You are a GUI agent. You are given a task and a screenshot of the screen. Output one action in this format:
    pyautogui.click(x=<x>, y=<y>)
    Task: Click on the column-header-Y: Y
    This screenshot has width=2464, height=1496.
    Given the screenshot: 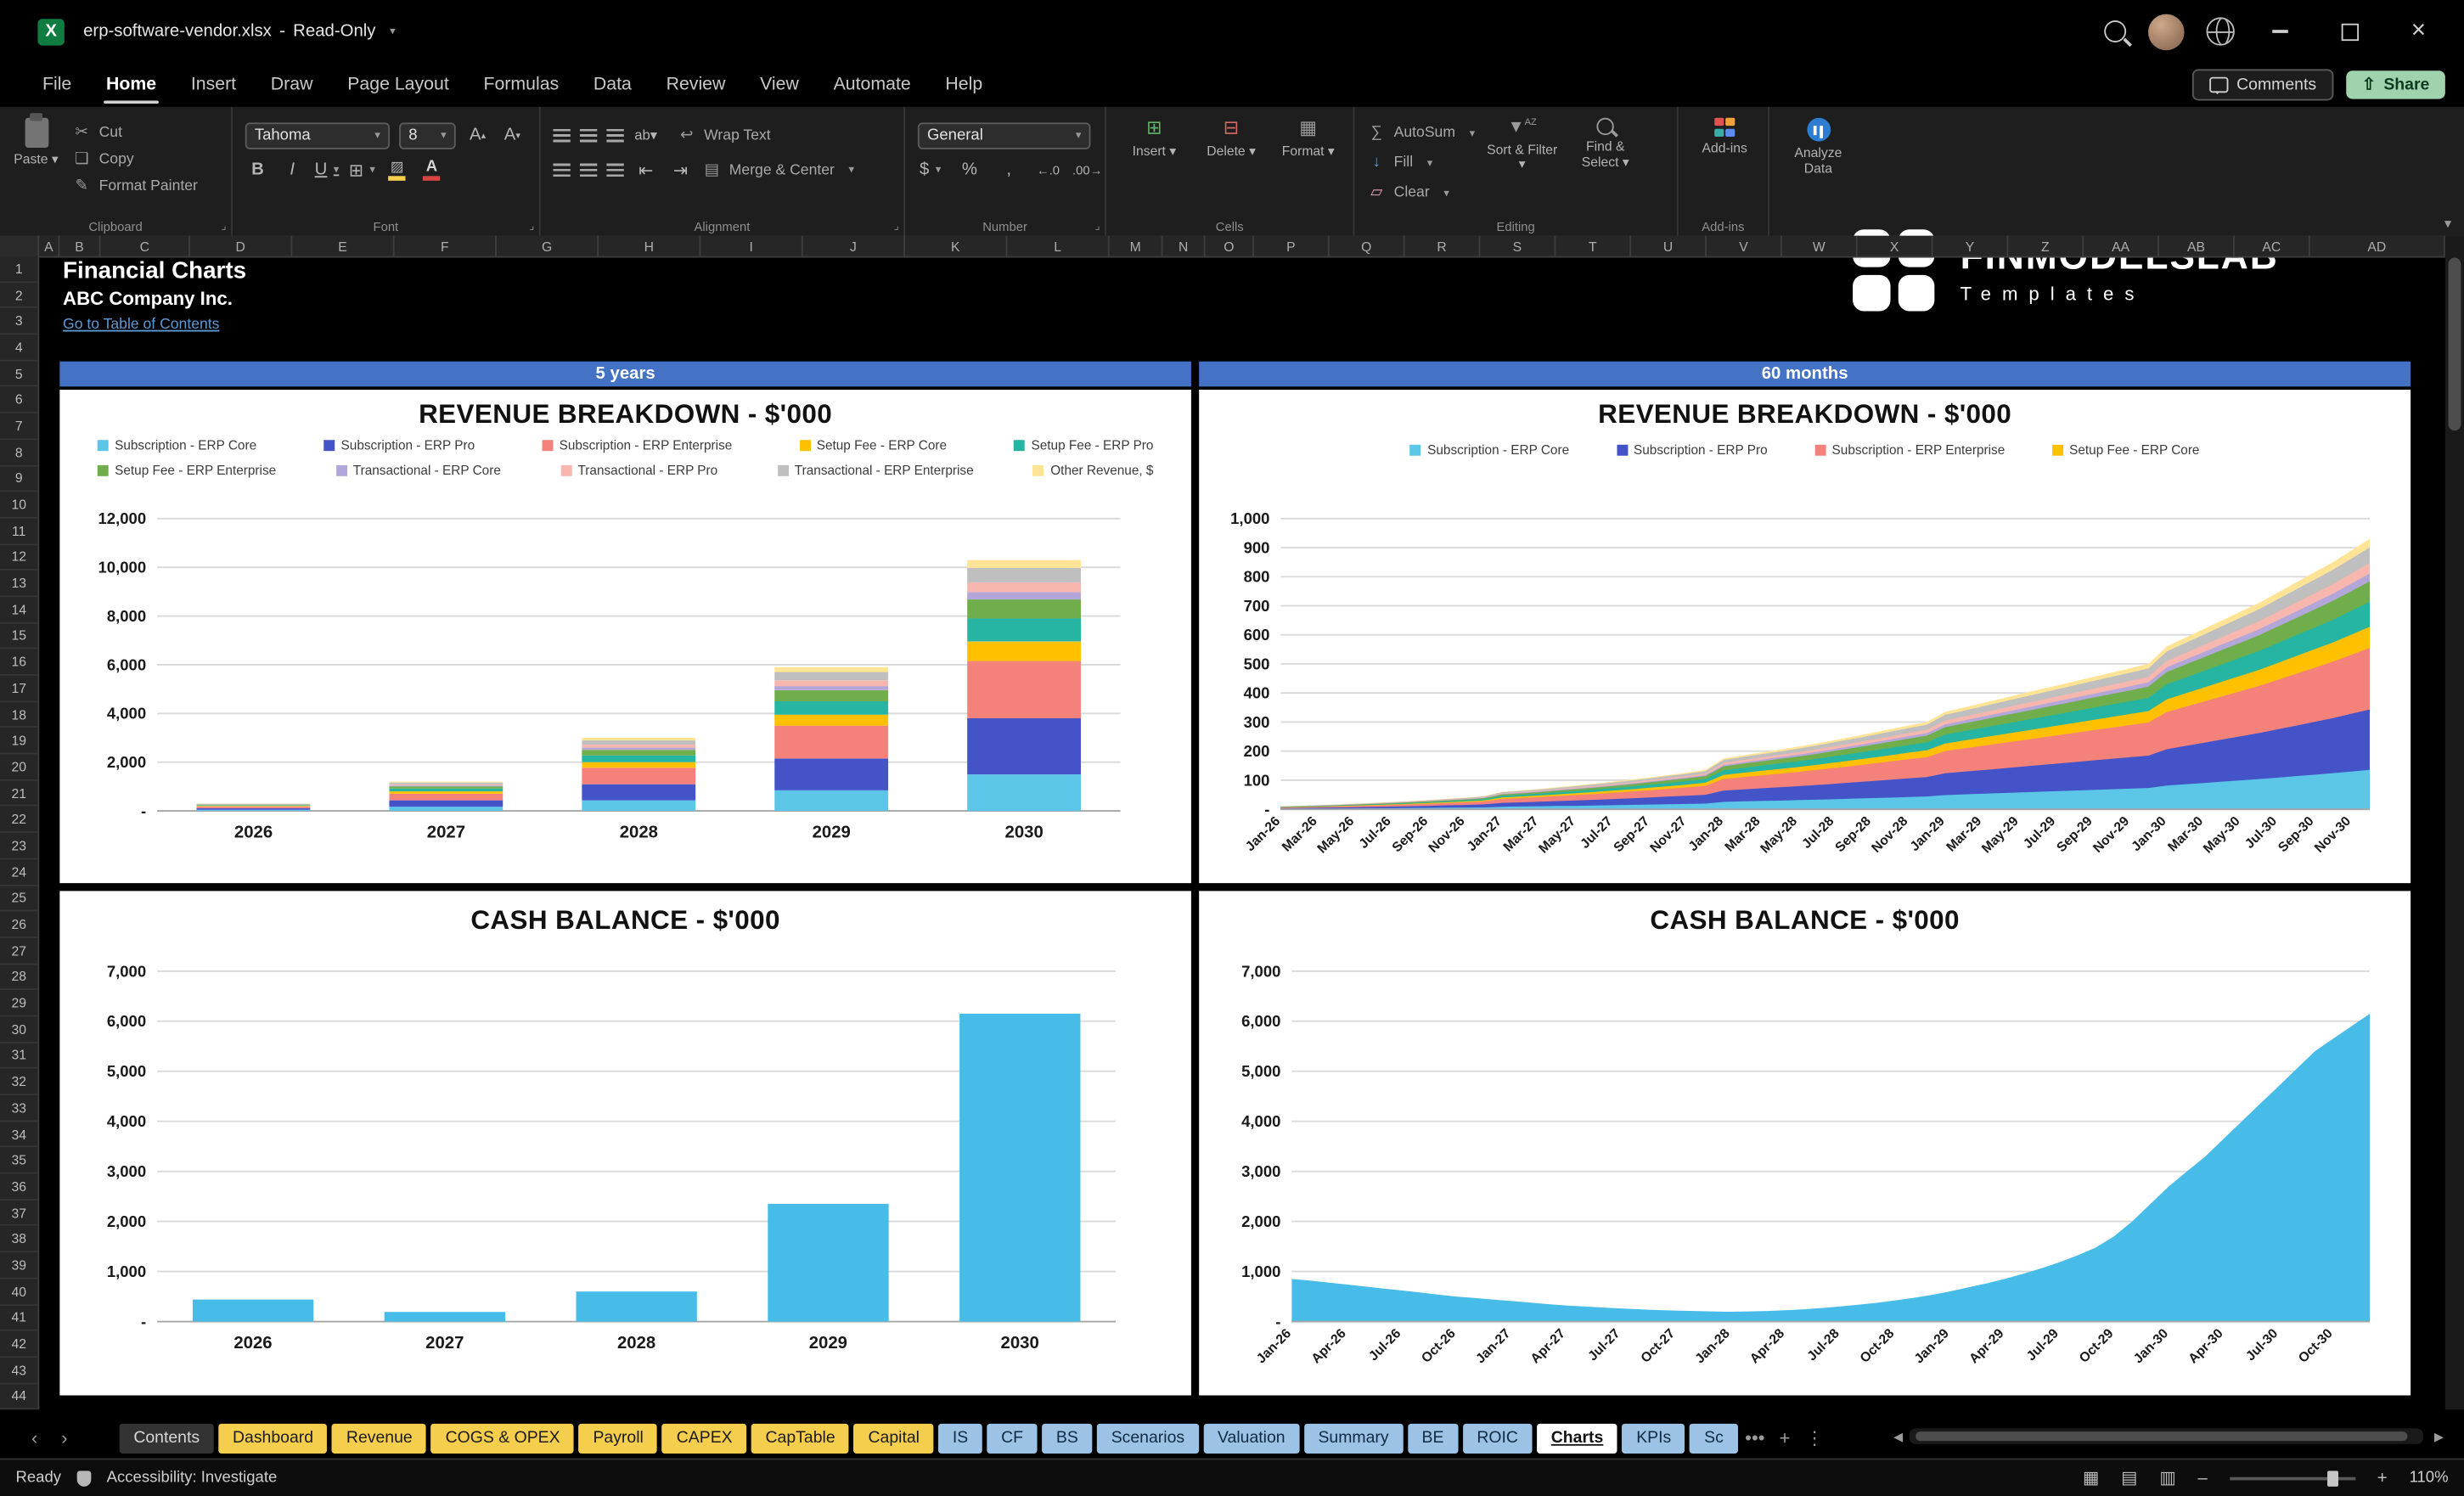 What is the action you would take?
    pyautogui.click(x=1970, y=245)
    